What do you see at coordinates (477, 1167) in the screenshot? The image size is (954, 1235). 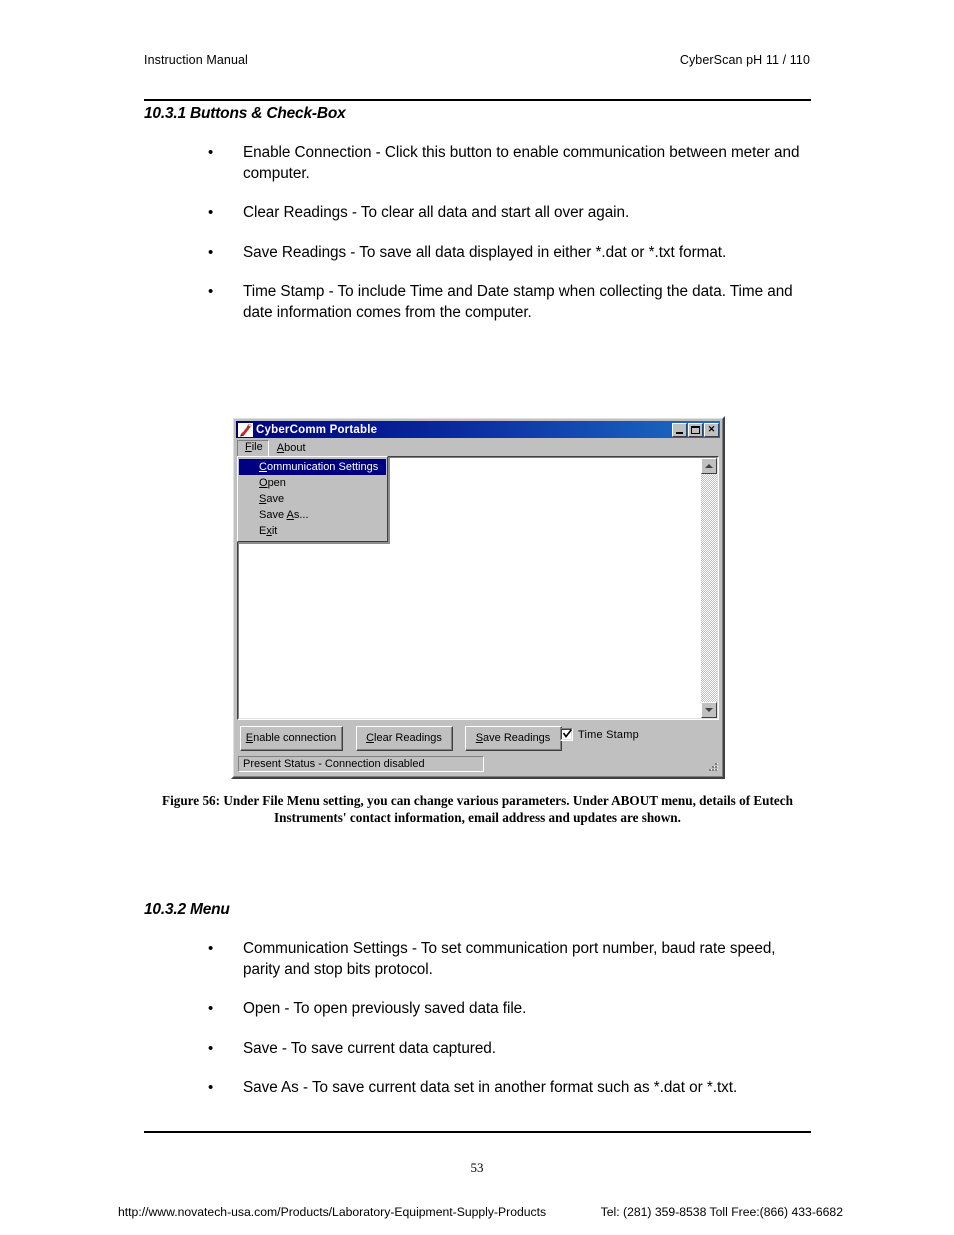 I see `page-number: 53` at bounding box center [477, 1167].